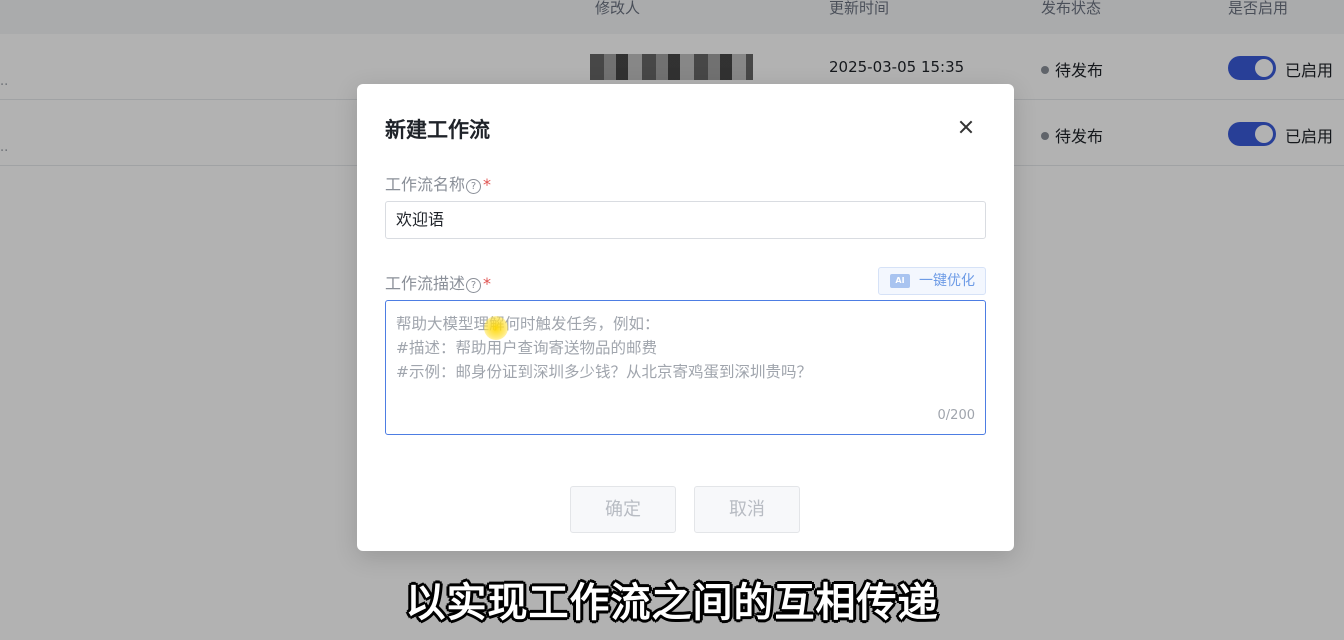 The height and width of the screenshot is (640, 1344). Describe the element at coordinates (526, 348) in the screenshot. I see `placeholder-line: #描述：帮助用户查询寄送物品的邮费` at that location.